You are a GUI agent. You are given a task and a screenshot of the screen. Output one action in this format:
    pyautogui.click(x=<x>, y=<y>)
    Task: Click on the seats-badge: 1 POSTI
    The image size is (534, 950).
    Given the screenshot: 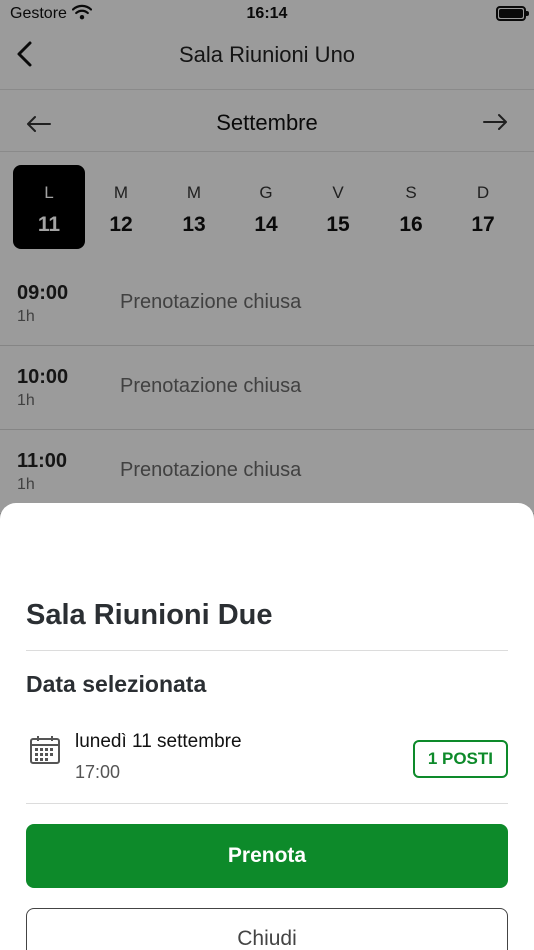 What is the action you would take?
    pyautogui.click(x=460, y=759)
    